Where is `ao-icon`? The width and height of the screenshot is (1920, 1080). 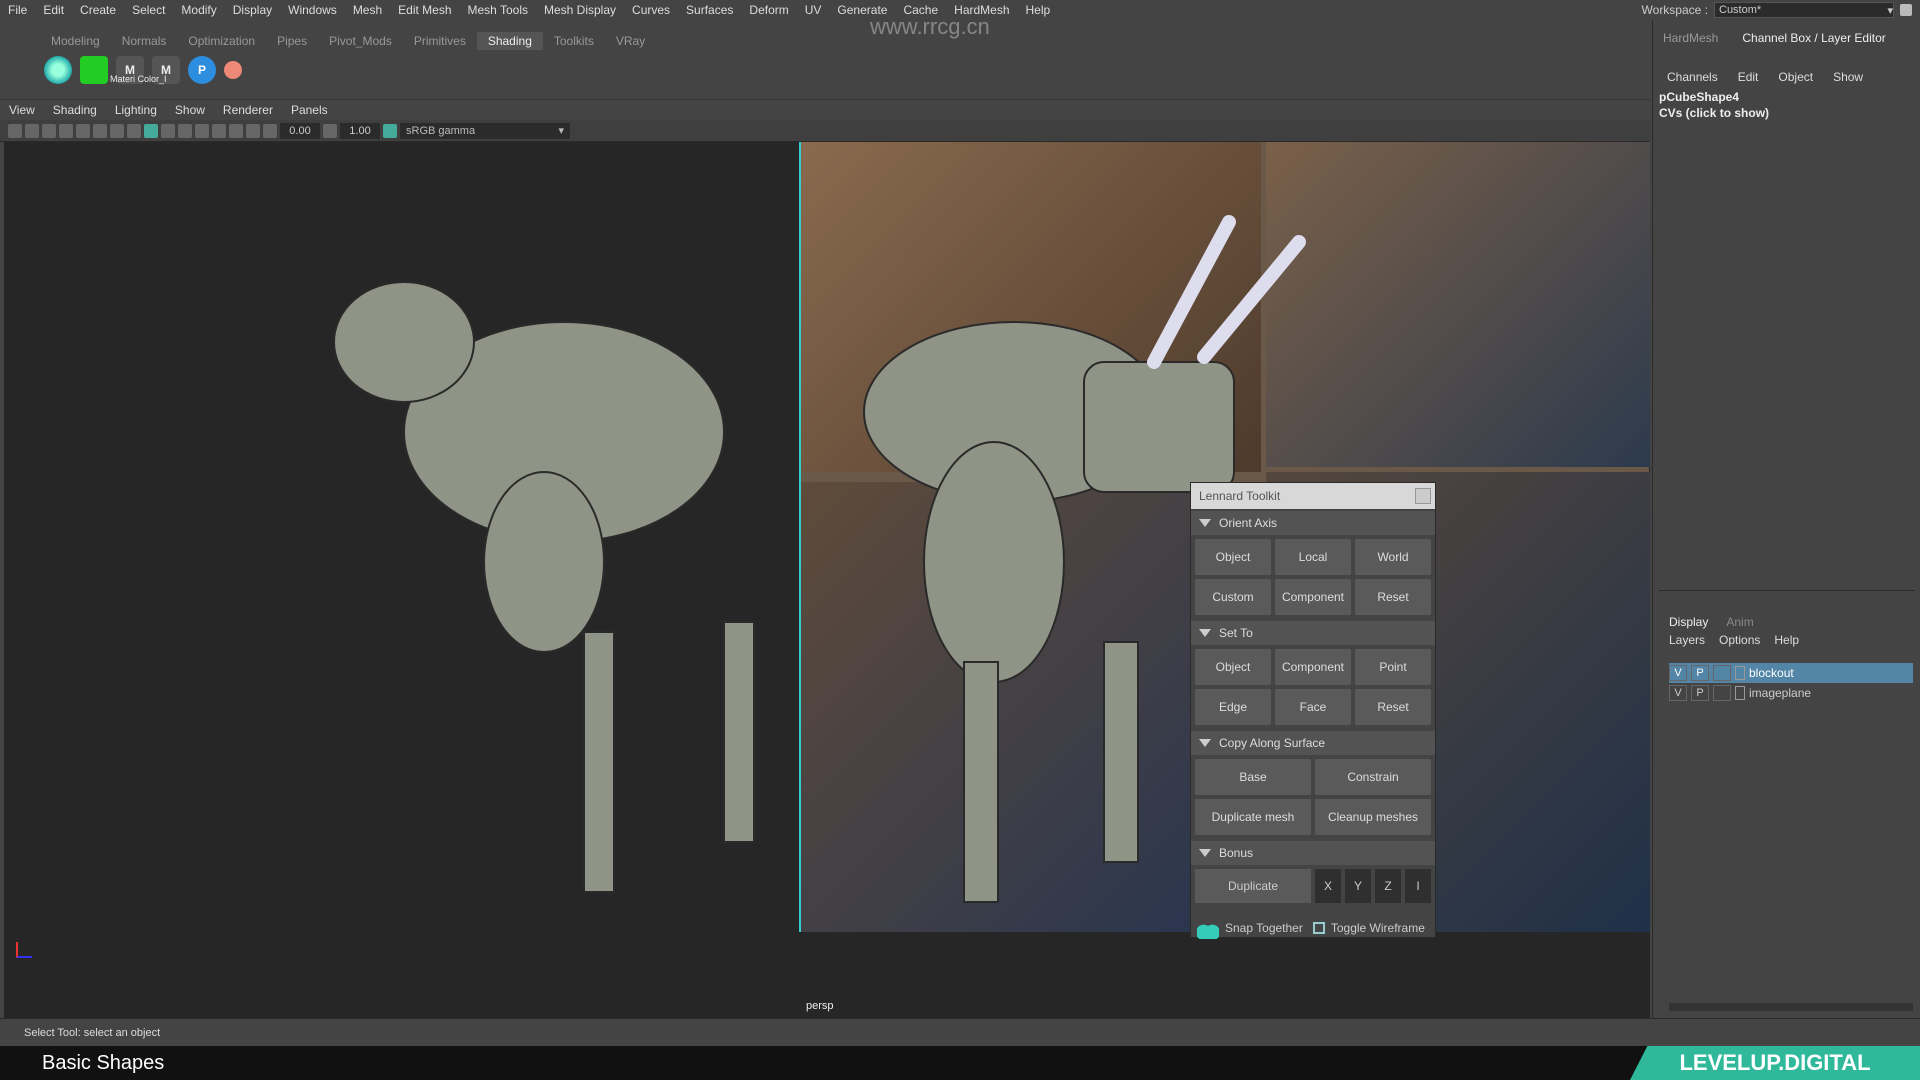 ao-icon is located at coordinates (219, 130).